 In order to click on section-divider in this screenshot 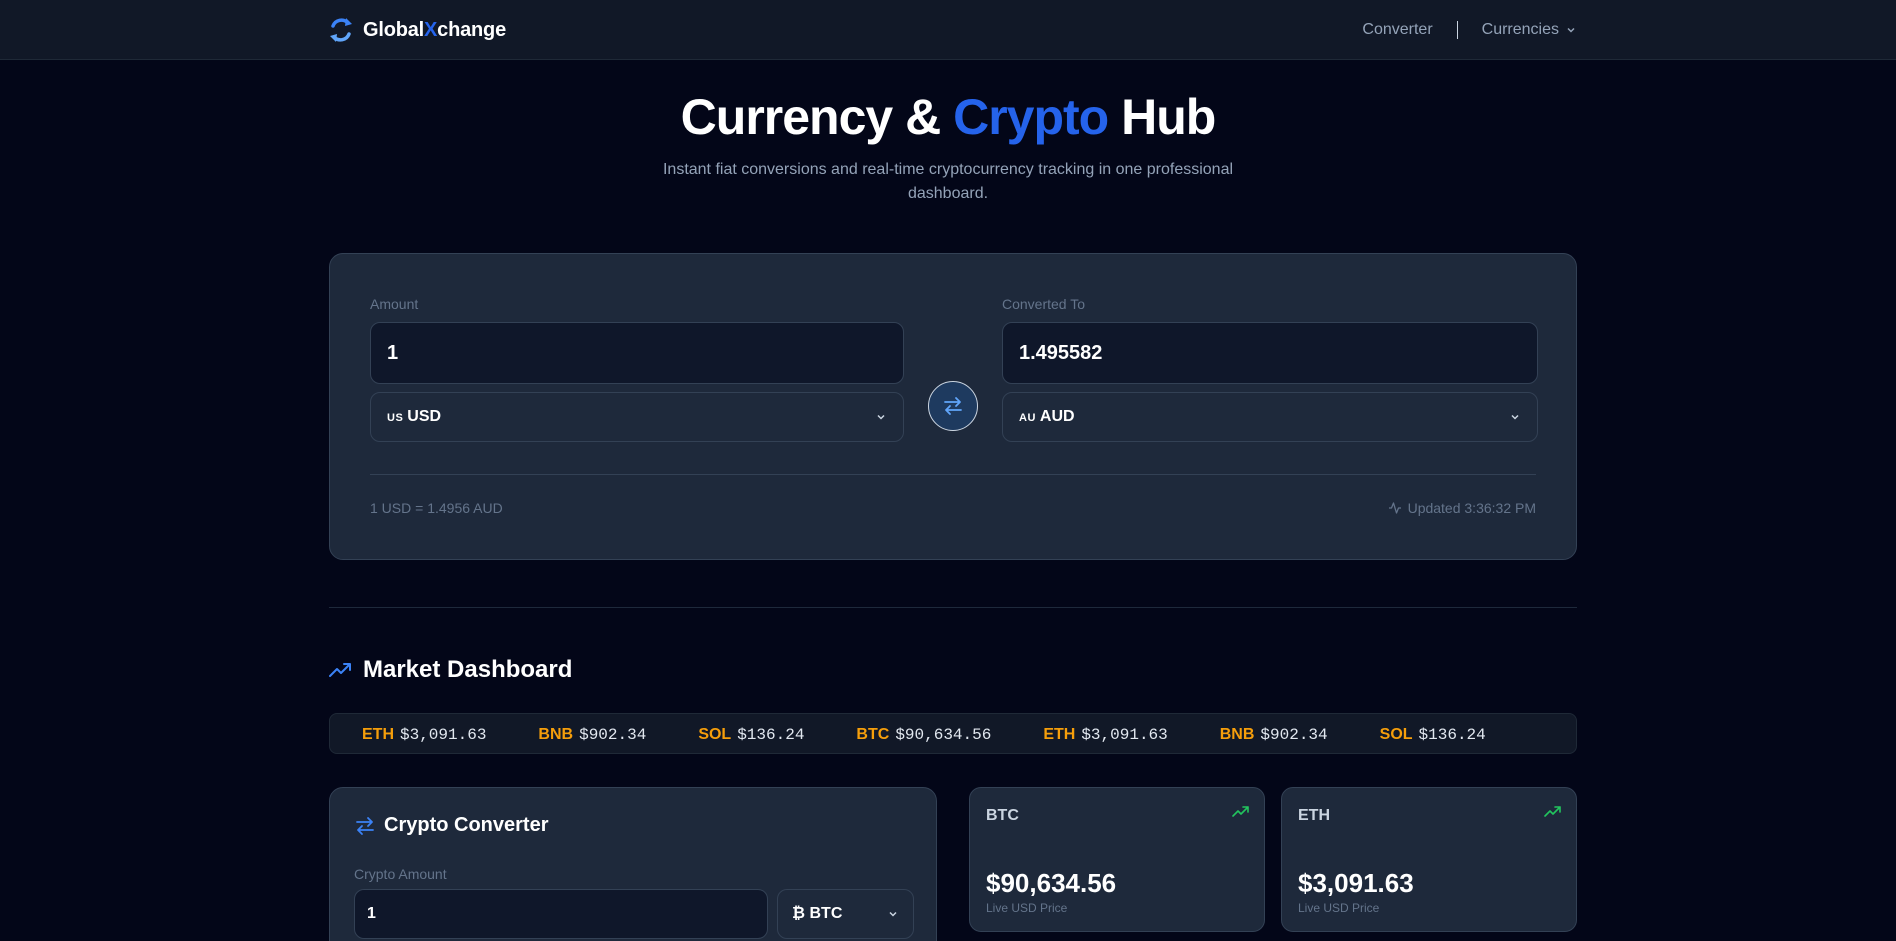, I will do `click(953, 607)`.